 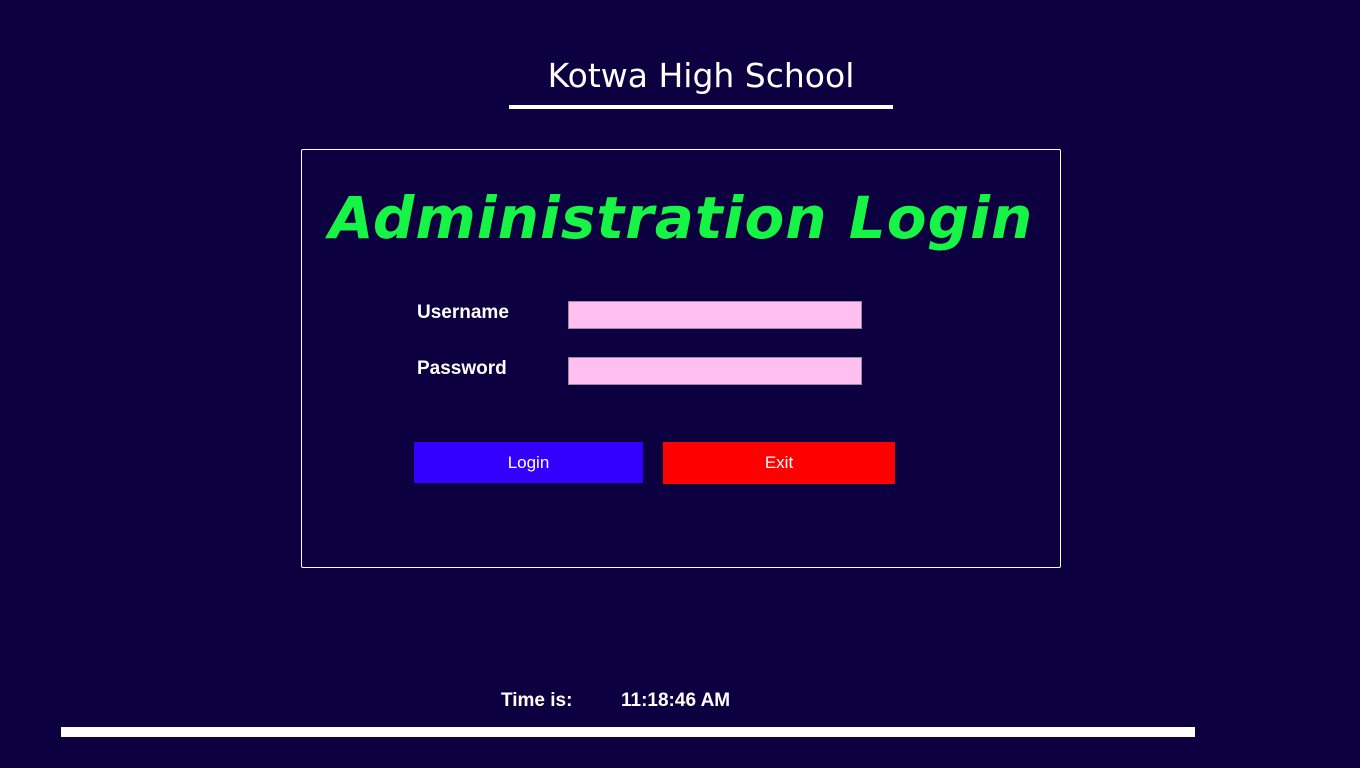 What do you see at coordinates (676, 700) in the screenshot?
I see `time-value: 11:18:46 AM` at bounding box center [676, 700].